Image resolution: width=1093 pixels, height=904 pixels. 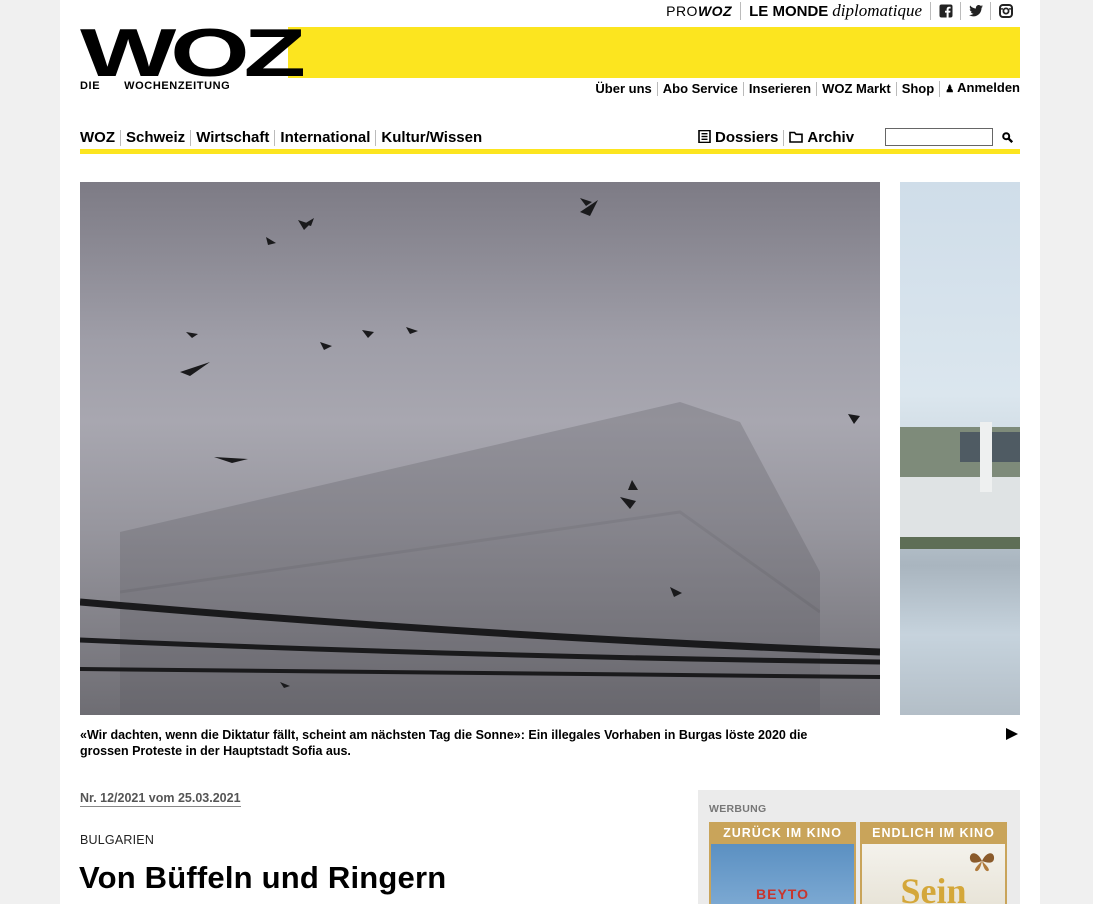 I want to click on search-icon, so click(x=1007, y=137).